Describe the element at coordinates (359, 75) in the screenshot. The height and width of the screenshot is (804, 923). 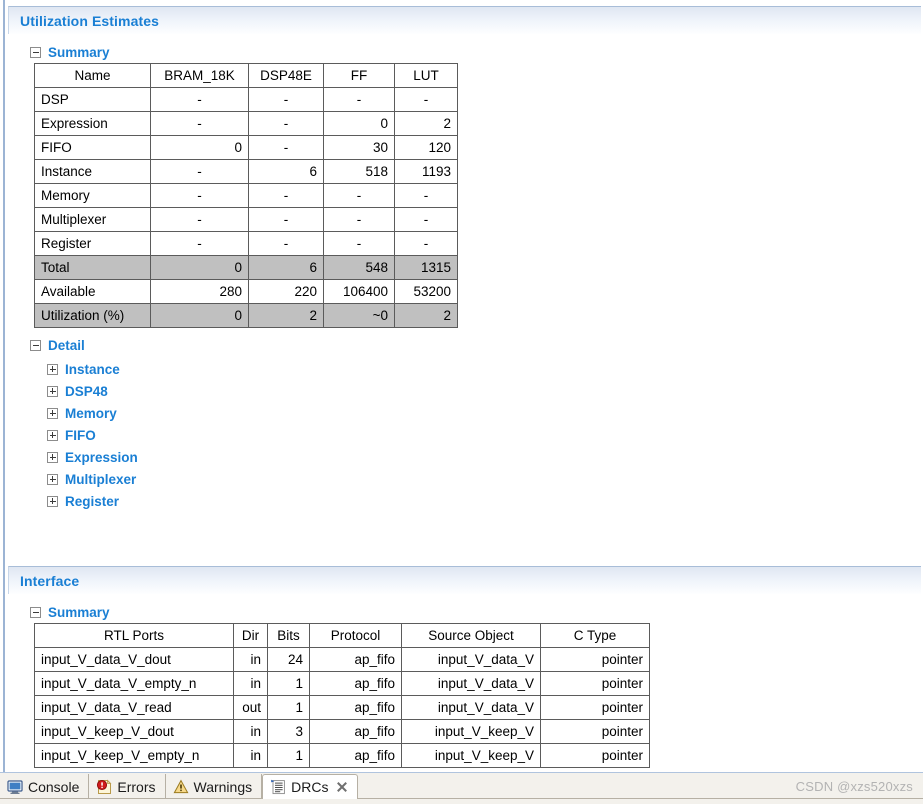
I see `column-header-ff: FF` at that location.